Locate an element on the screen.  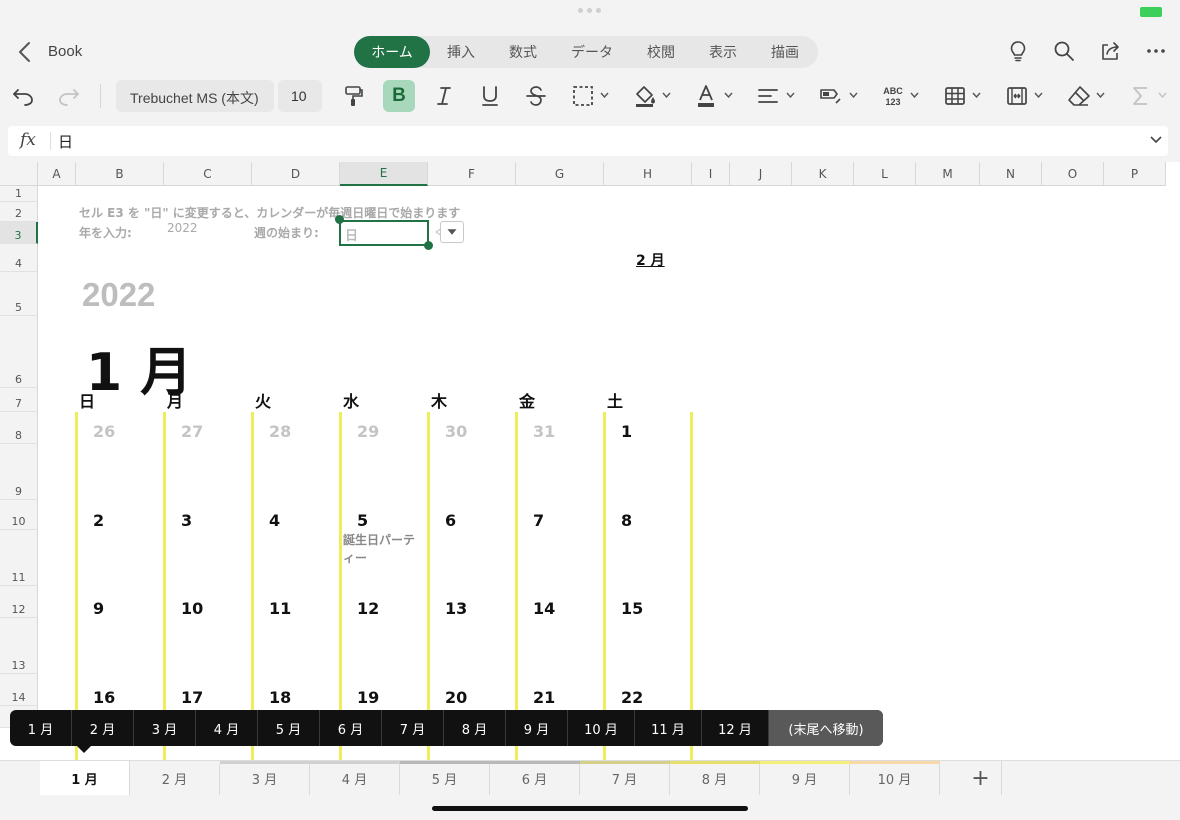
row-header-1: 1 is located at coordinates (19, 194).